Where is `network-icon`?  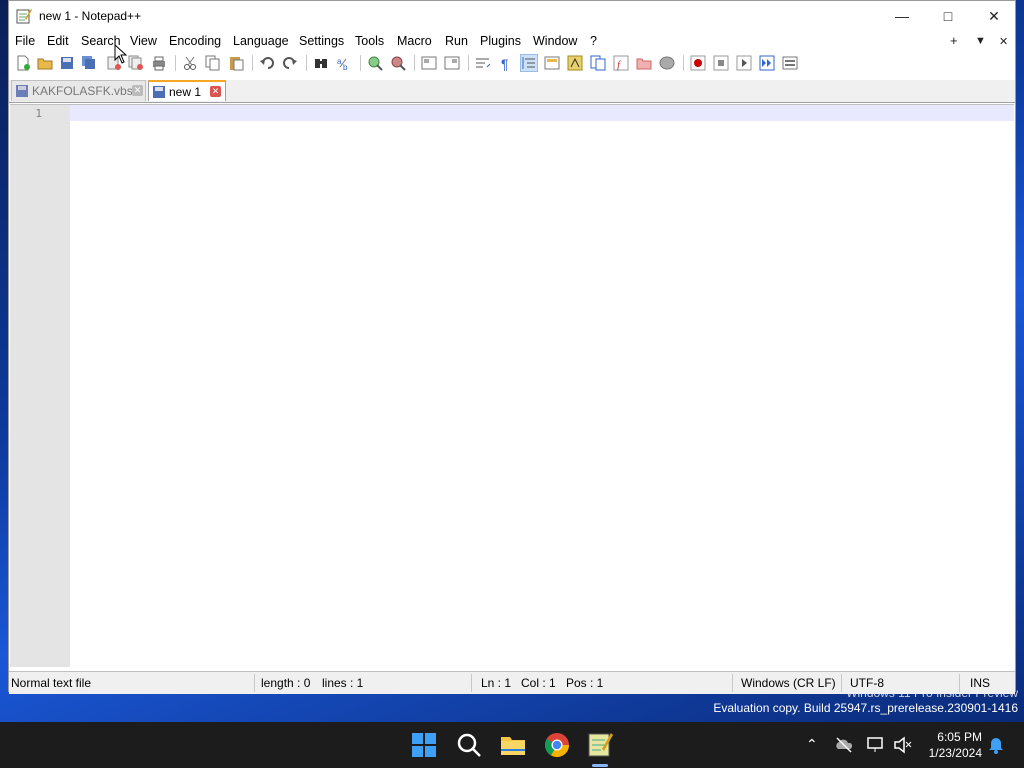 network-icon is located at coordinates (876, 745).